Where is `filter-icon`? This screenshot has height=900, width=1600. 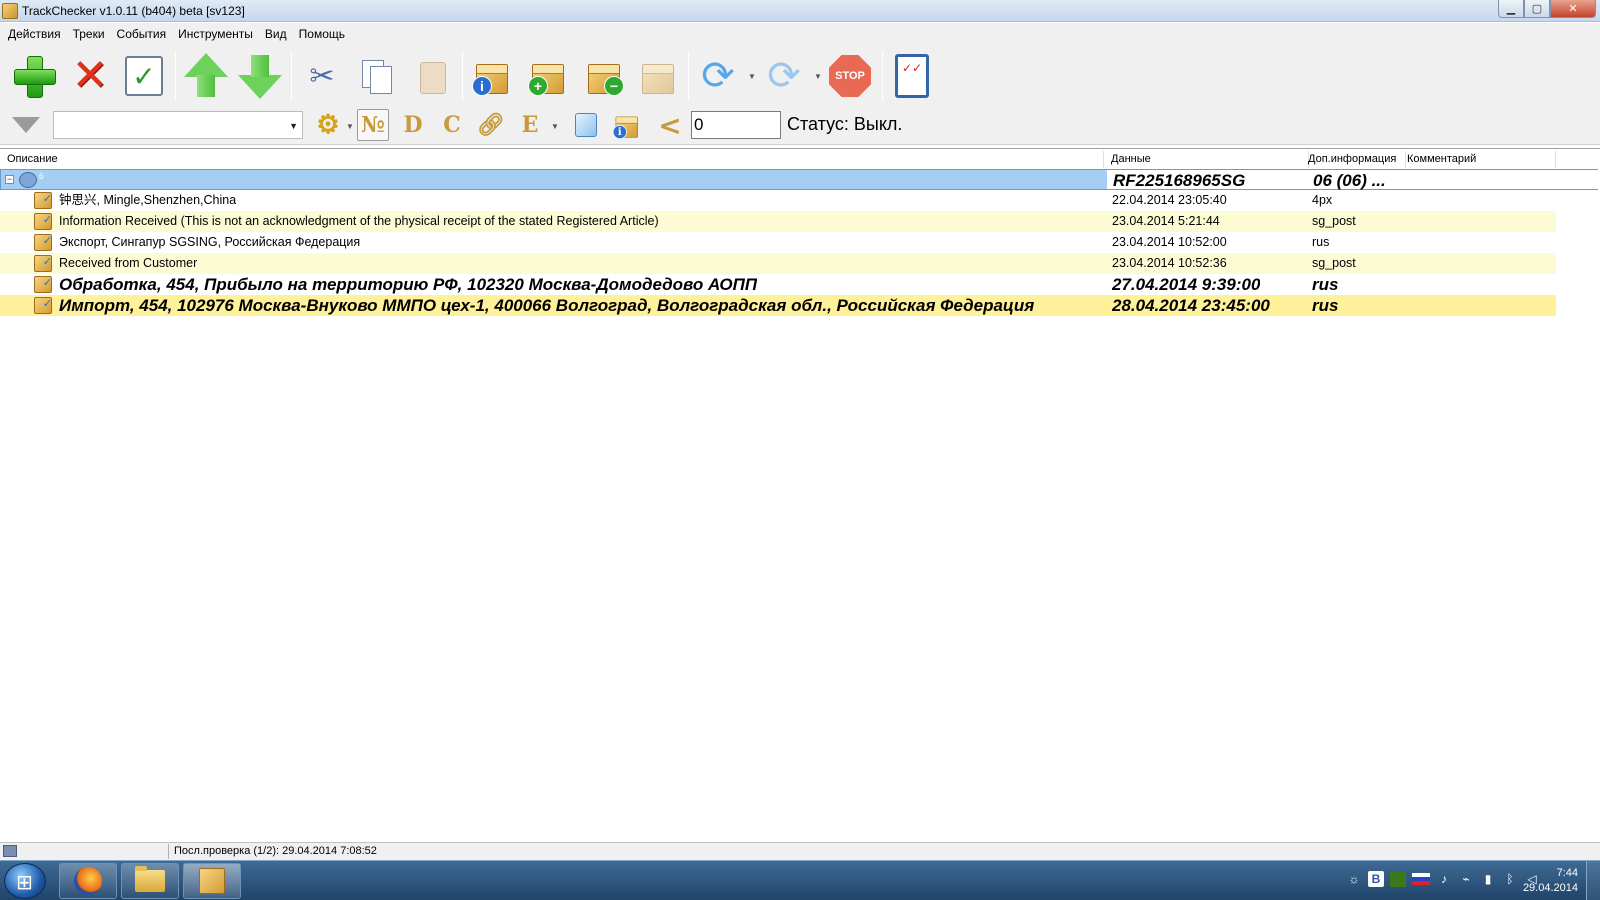
filter-icon is located at coordinates (26, 125).